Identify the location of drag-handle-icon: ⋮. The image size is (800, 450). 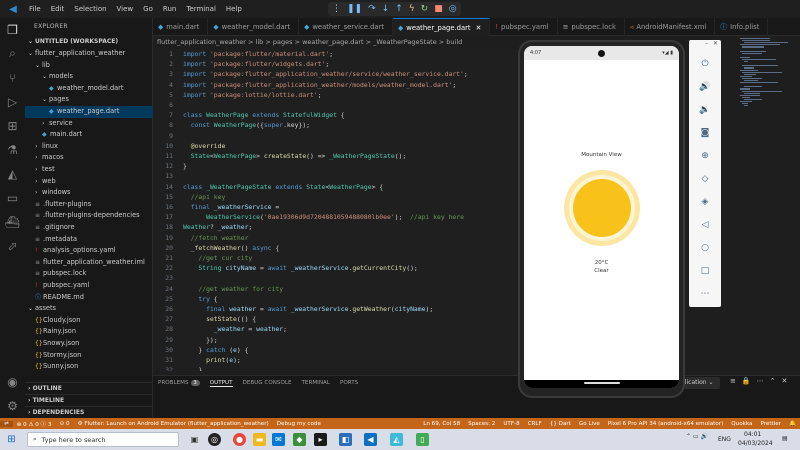
(336, 9).